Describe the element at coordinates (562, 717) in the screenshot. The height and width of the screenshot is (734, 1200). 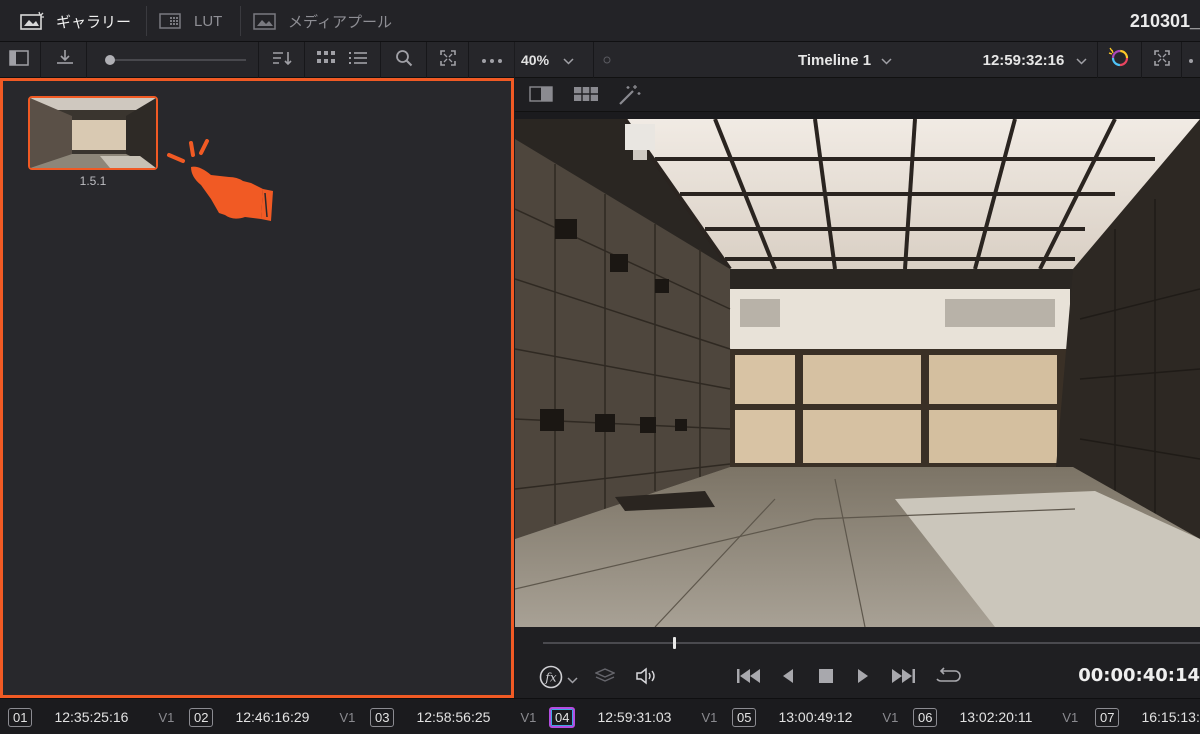
I see `clip-number: 04` at that location.